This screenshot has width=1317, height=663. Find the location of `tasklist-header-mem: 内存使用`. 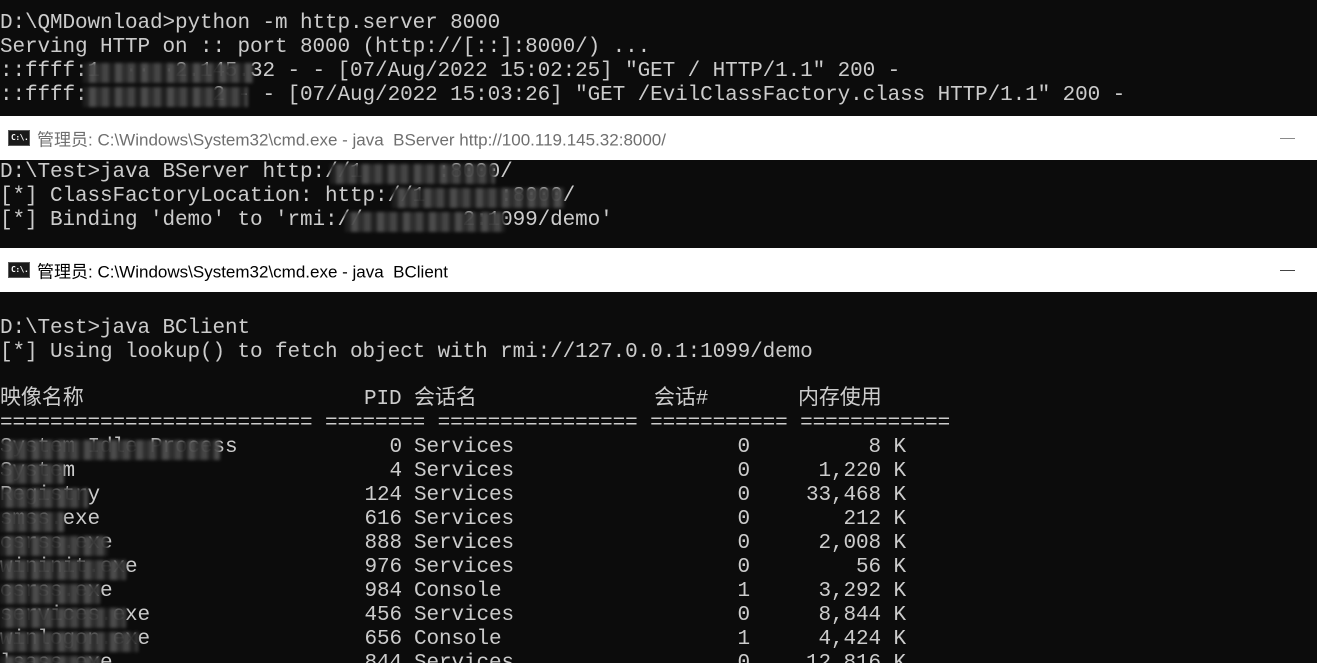

tasklist-header-mem: 内存使用 is located at coordinates (840, 399).